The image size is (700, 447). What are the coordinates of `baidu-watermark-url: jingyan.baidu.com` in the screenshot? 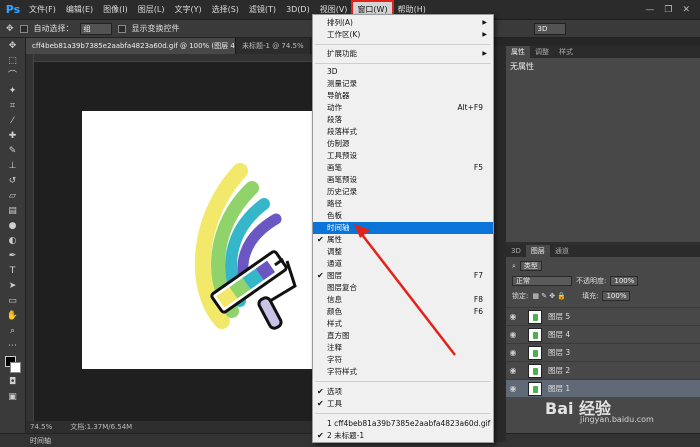 It's located at (617, 419).